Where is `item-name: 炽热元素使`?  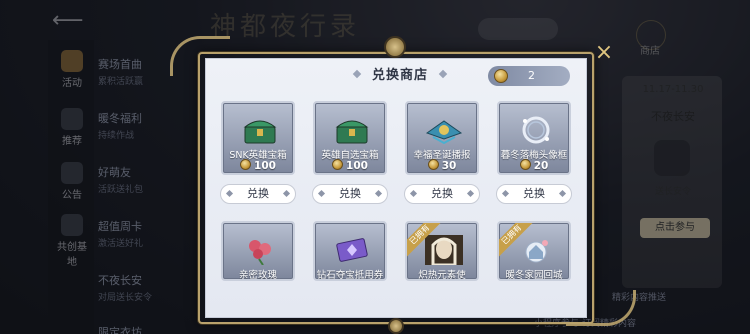
item-name: 炽热元素使 is located at coordinates (442, 275).